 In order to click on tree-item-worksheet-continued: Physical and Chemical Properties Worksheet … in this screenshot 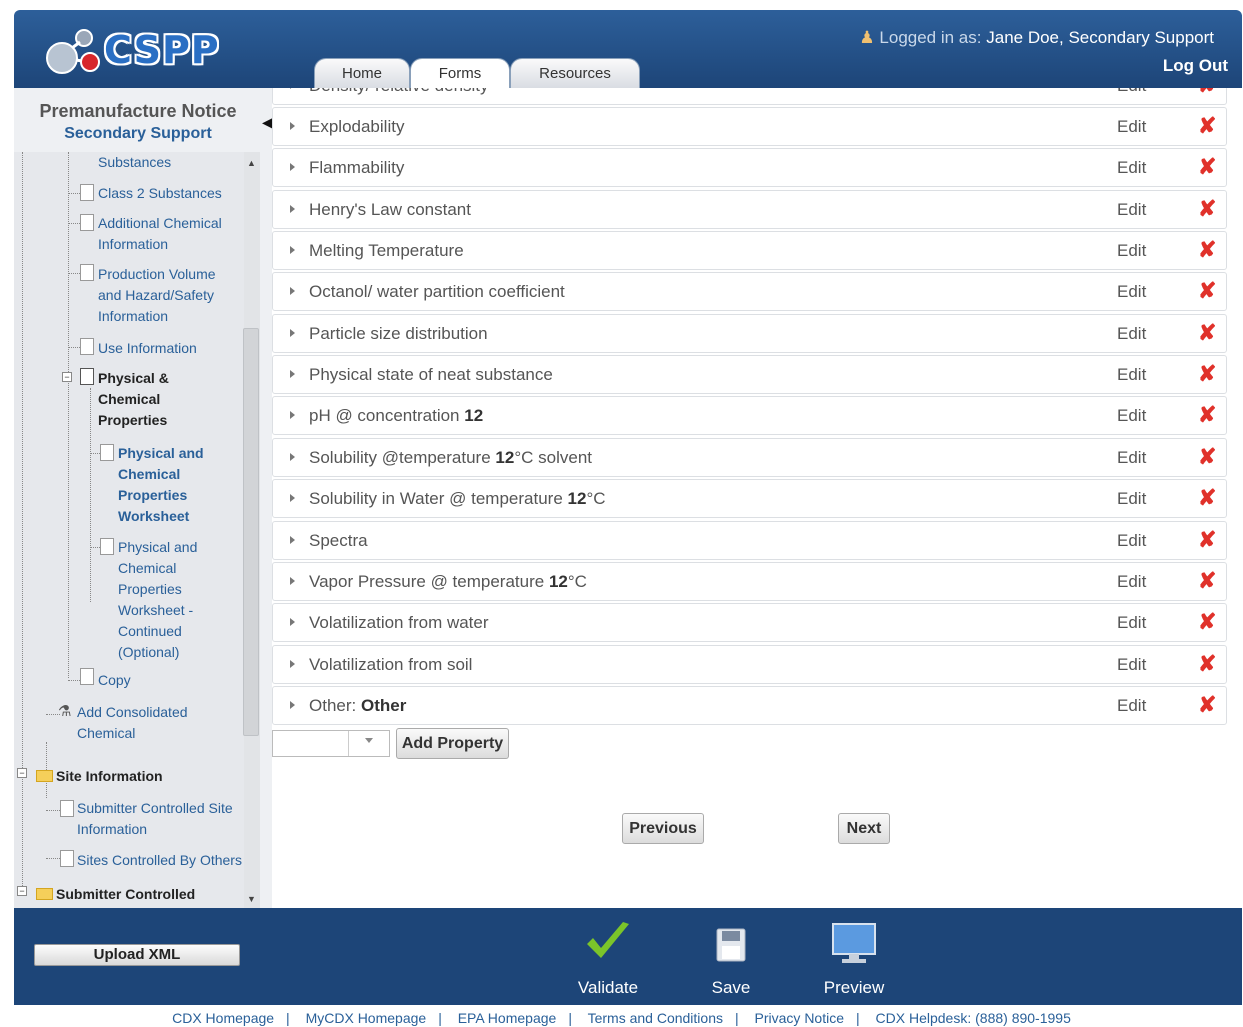, I will do `click(157, 600)`.